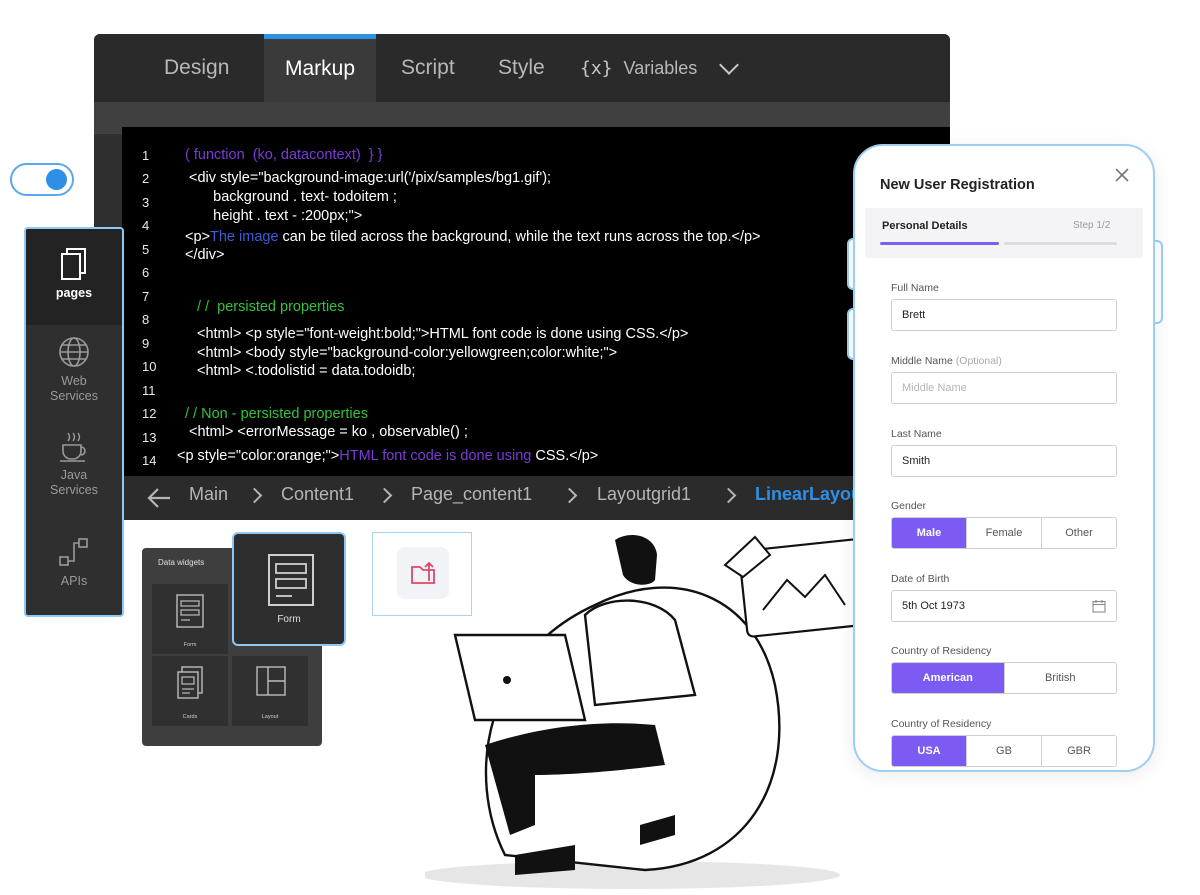  What do you see at coordinates (916, 434) in the screenshot?
I see `last-name-label: Last Name` at bounding box center [916, 434].